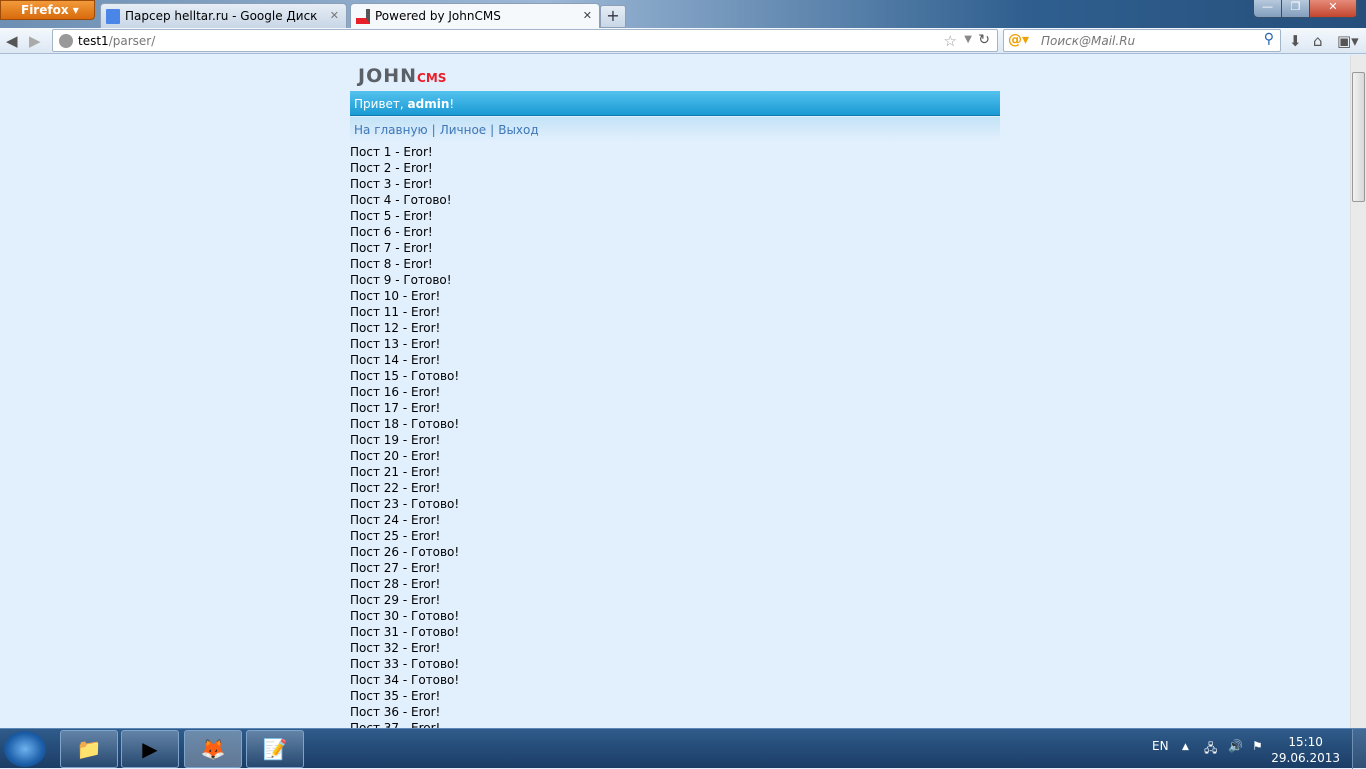 The image size is (1366, 769). I want to click on post-status-item: Пост 5 - Eror!, so click(391, 216).